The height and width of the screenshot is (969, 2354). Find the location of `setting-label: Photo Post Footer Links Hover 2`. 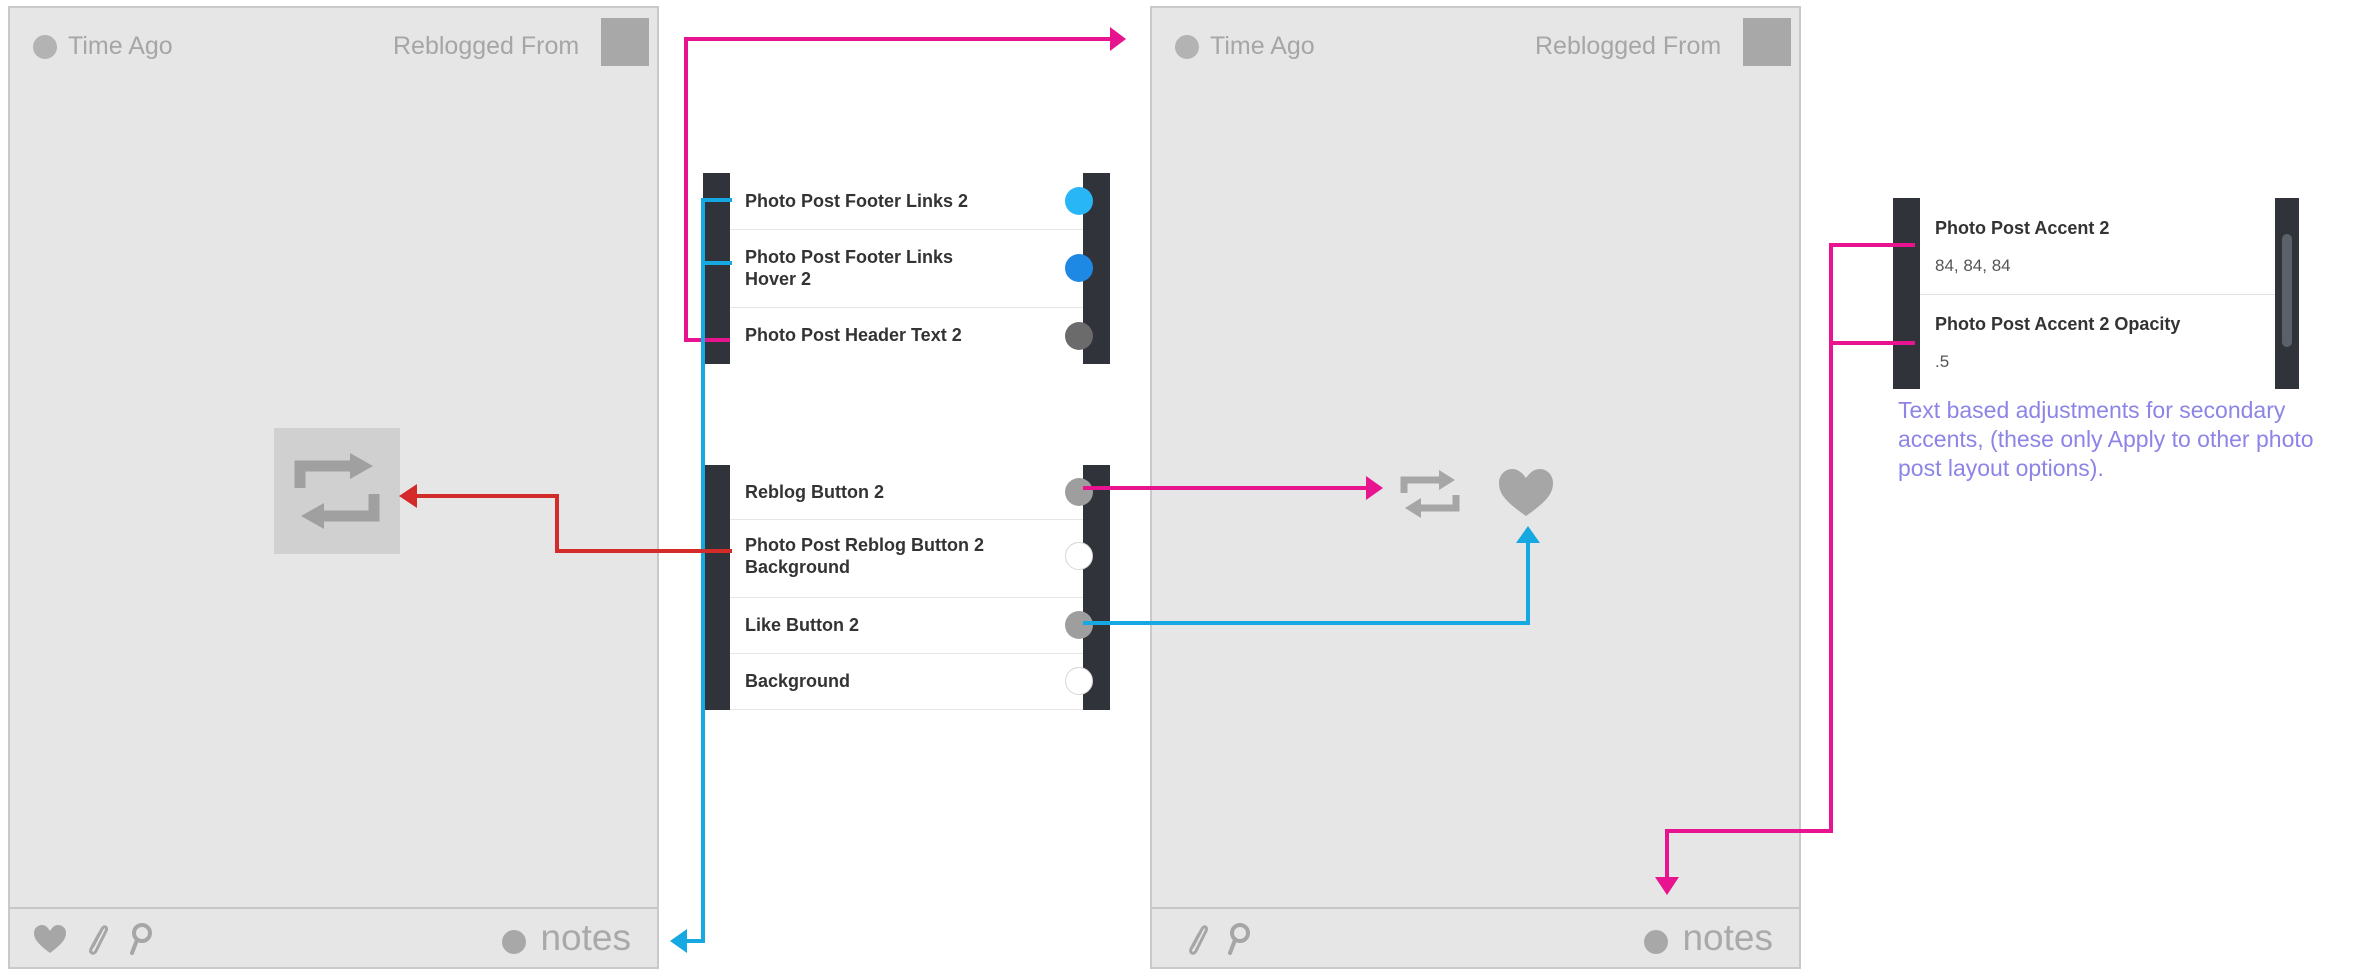

setting-label: Photo Post Footer Links Hover 2 is located at coordinates (849, 268).